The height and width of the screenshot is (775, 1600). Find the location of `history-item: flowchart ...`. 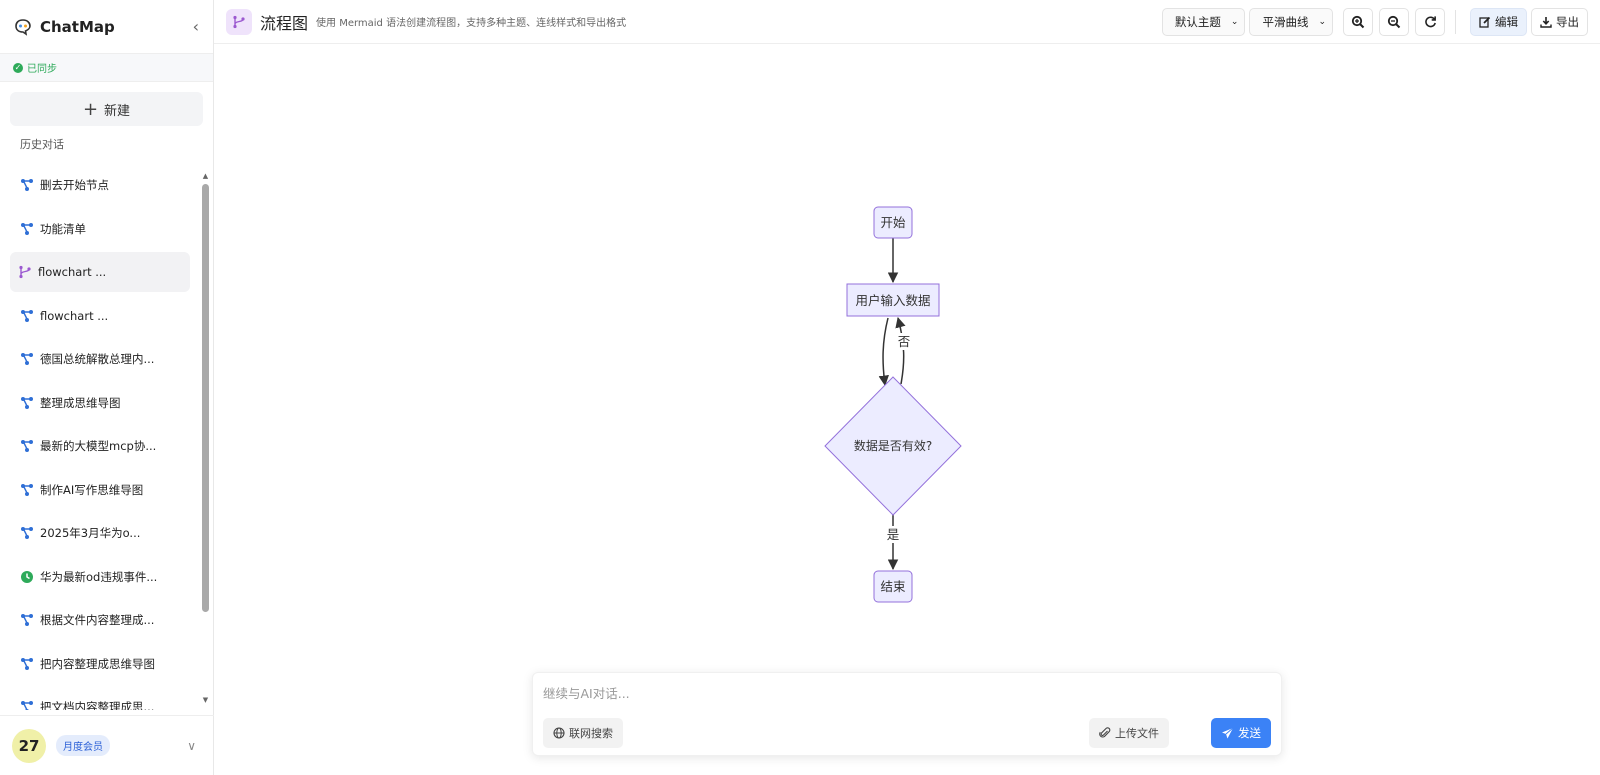

history-item: flowchart ... is located at coordinates (100, 316).